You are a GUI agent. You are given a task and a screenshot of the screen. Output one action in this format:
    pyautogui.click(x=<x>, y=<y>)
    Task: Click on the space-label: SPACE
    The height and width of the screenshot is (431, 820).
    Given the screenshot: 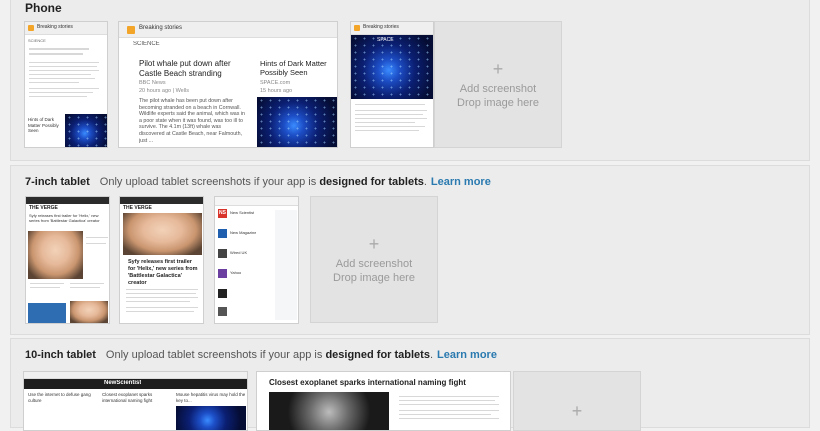 What is the action you would take?
    pyautogui.click(x=385, y=40)
    